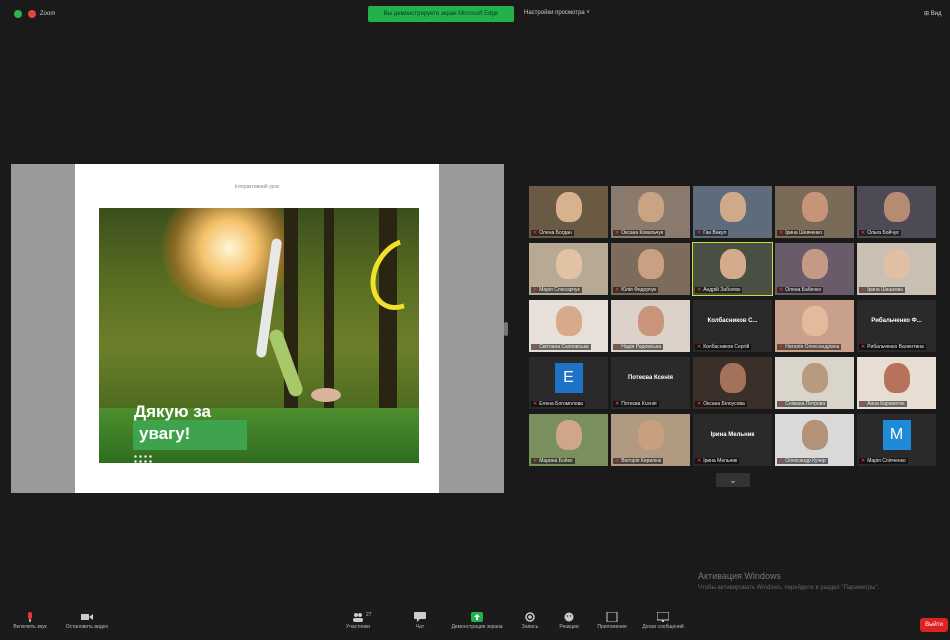  I want to click on participants-button: Участники 27, so click(358, 621).